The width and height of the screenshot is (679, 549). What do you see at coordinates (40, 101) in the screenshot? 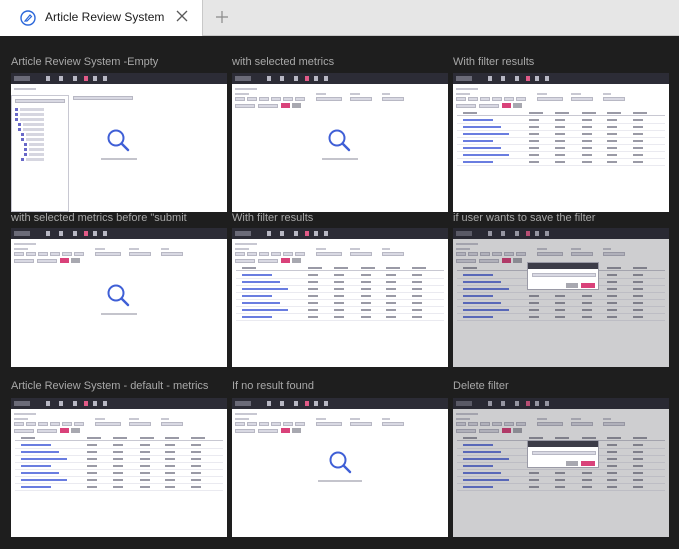
I see `frame-tree-search` at bounding box center [40, 101].